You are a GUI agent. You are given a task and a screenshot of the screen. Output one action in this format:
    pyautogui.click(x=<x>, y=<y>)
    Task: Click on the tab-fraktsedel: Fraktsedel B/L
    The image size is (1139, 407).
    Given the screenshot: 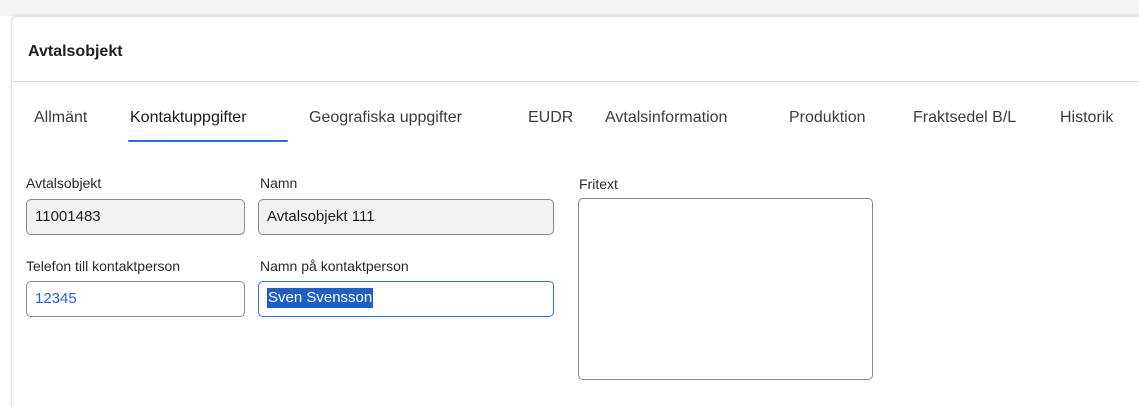 What is the action you would take?
    pyautogui.click(x=964, y=118)
    